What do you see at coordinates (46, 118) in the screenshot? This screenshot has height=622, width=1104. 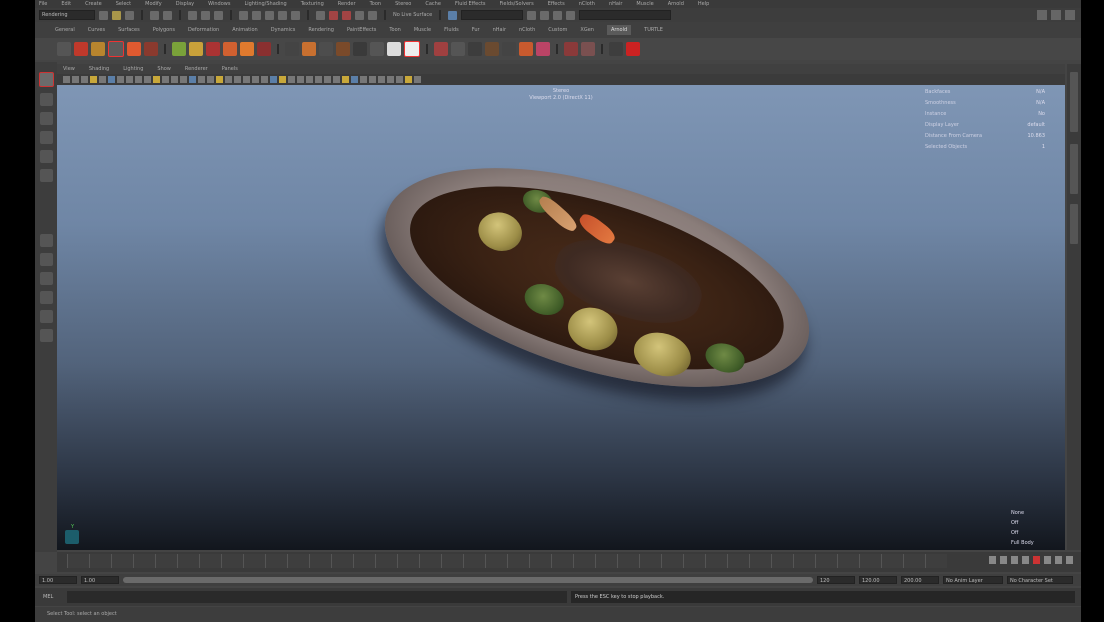 I see `paint-select-icon` at bounding box center [46, 118].